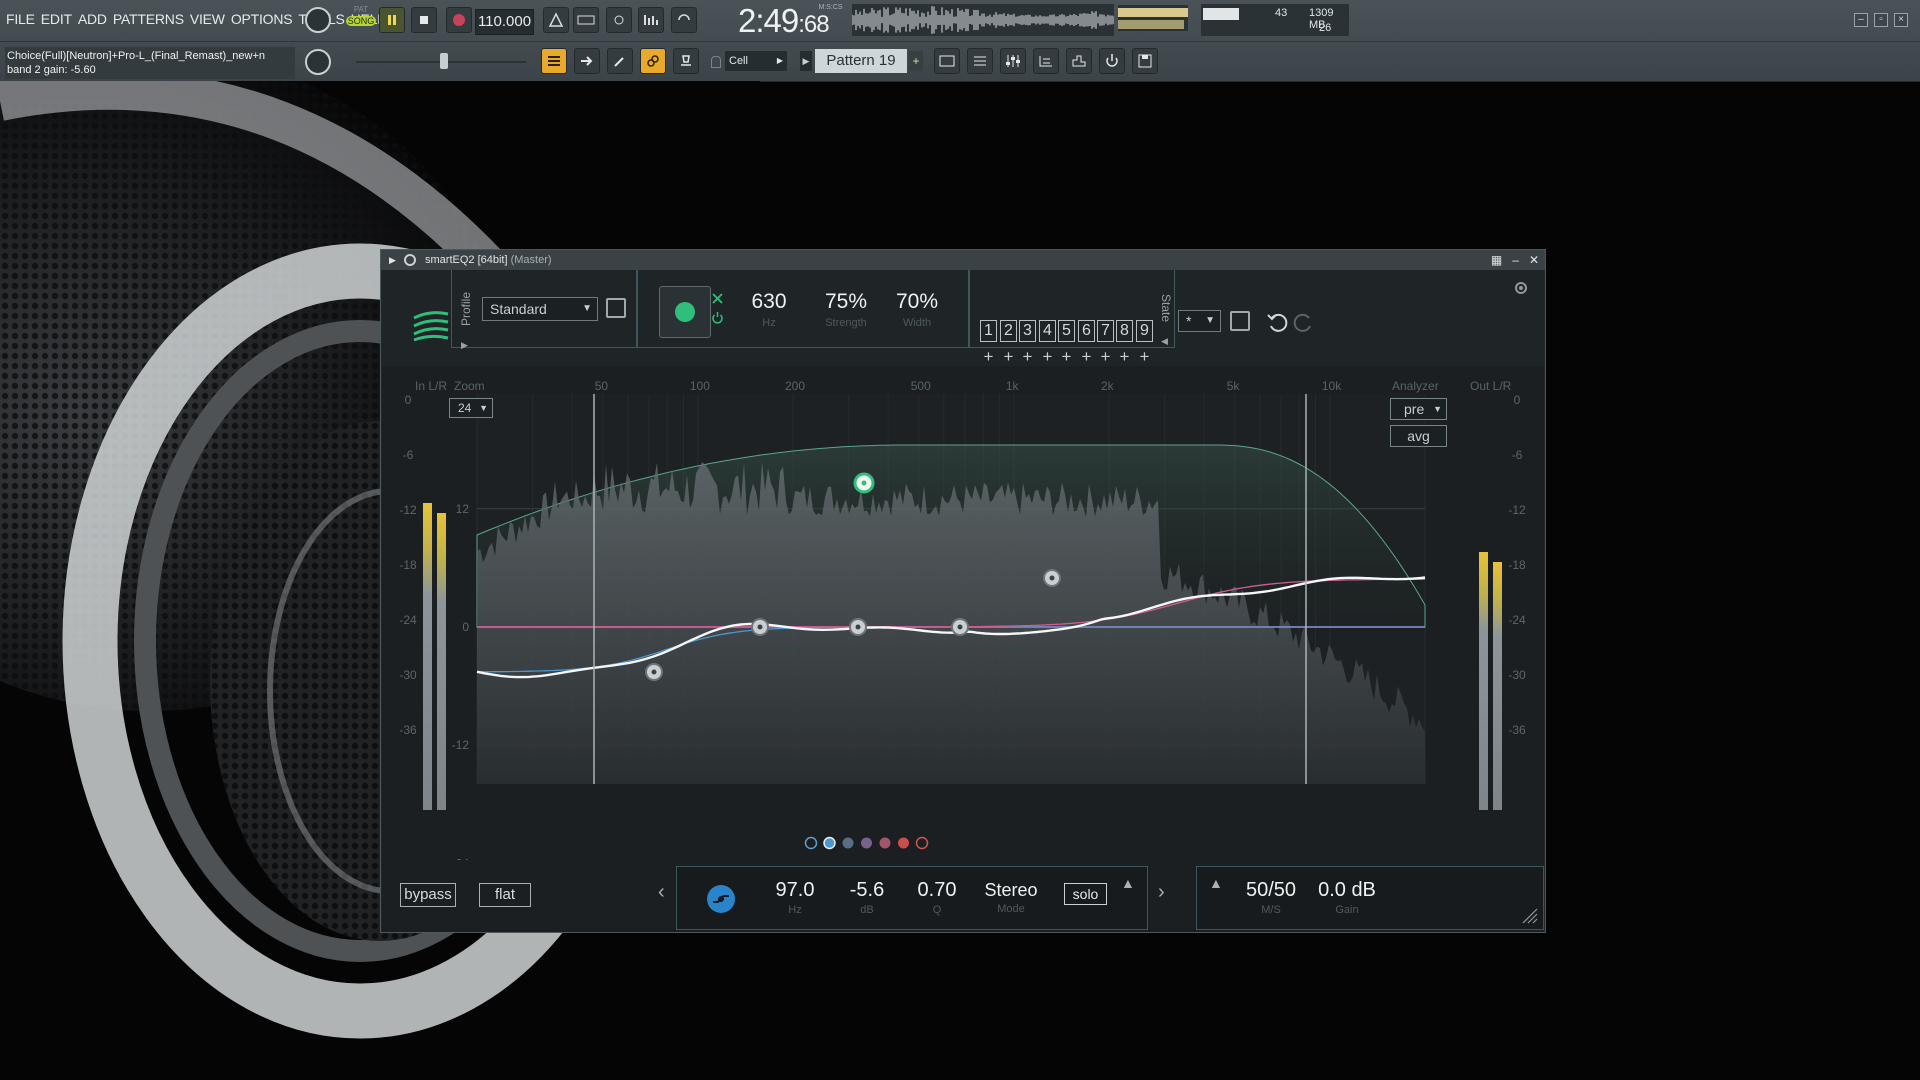 Image resolution: width=1920 pixels, height=1080 pixels. I want to click on plugin-titlebar: ▶ smartEQ2 [64bit] (Master) ▦ – ✕, so click(963, 260).